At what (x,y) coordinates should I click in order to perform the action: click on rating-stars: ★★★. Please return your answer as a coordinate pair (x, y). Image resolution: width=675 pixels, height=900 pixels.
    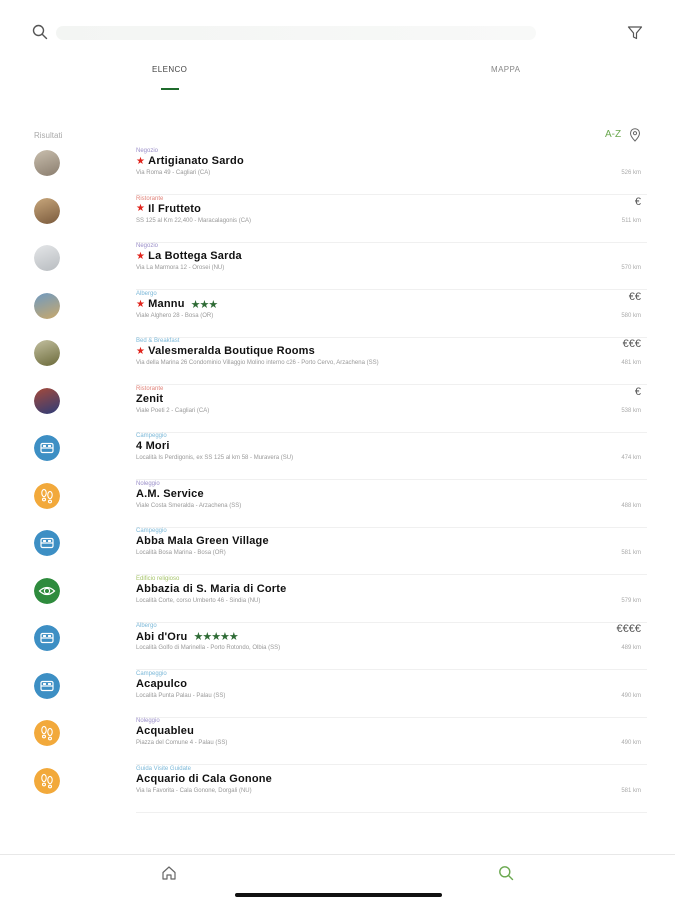
    Looking at the image, I should click on (204, 304).